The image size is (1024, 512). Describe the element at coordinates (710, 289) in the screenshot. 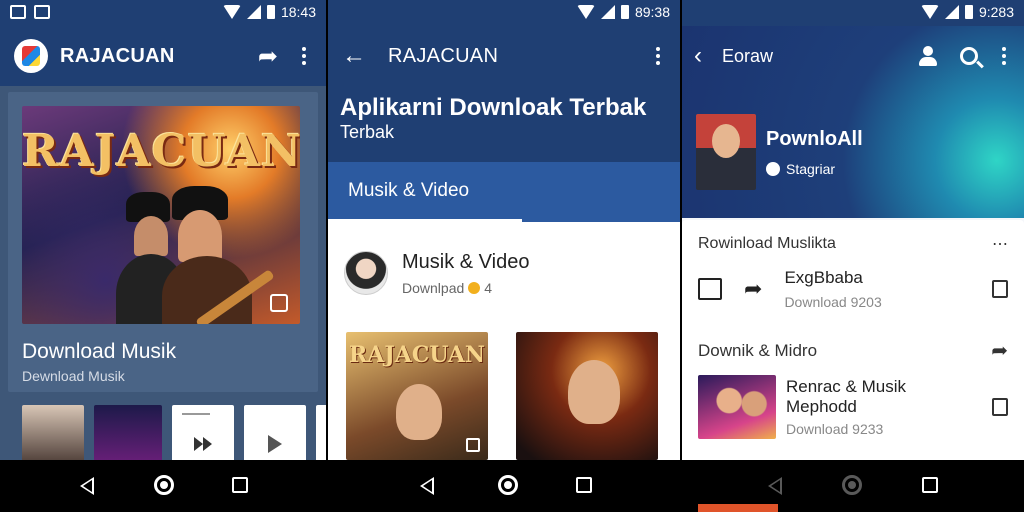

I see `download-box-icon` at that location.